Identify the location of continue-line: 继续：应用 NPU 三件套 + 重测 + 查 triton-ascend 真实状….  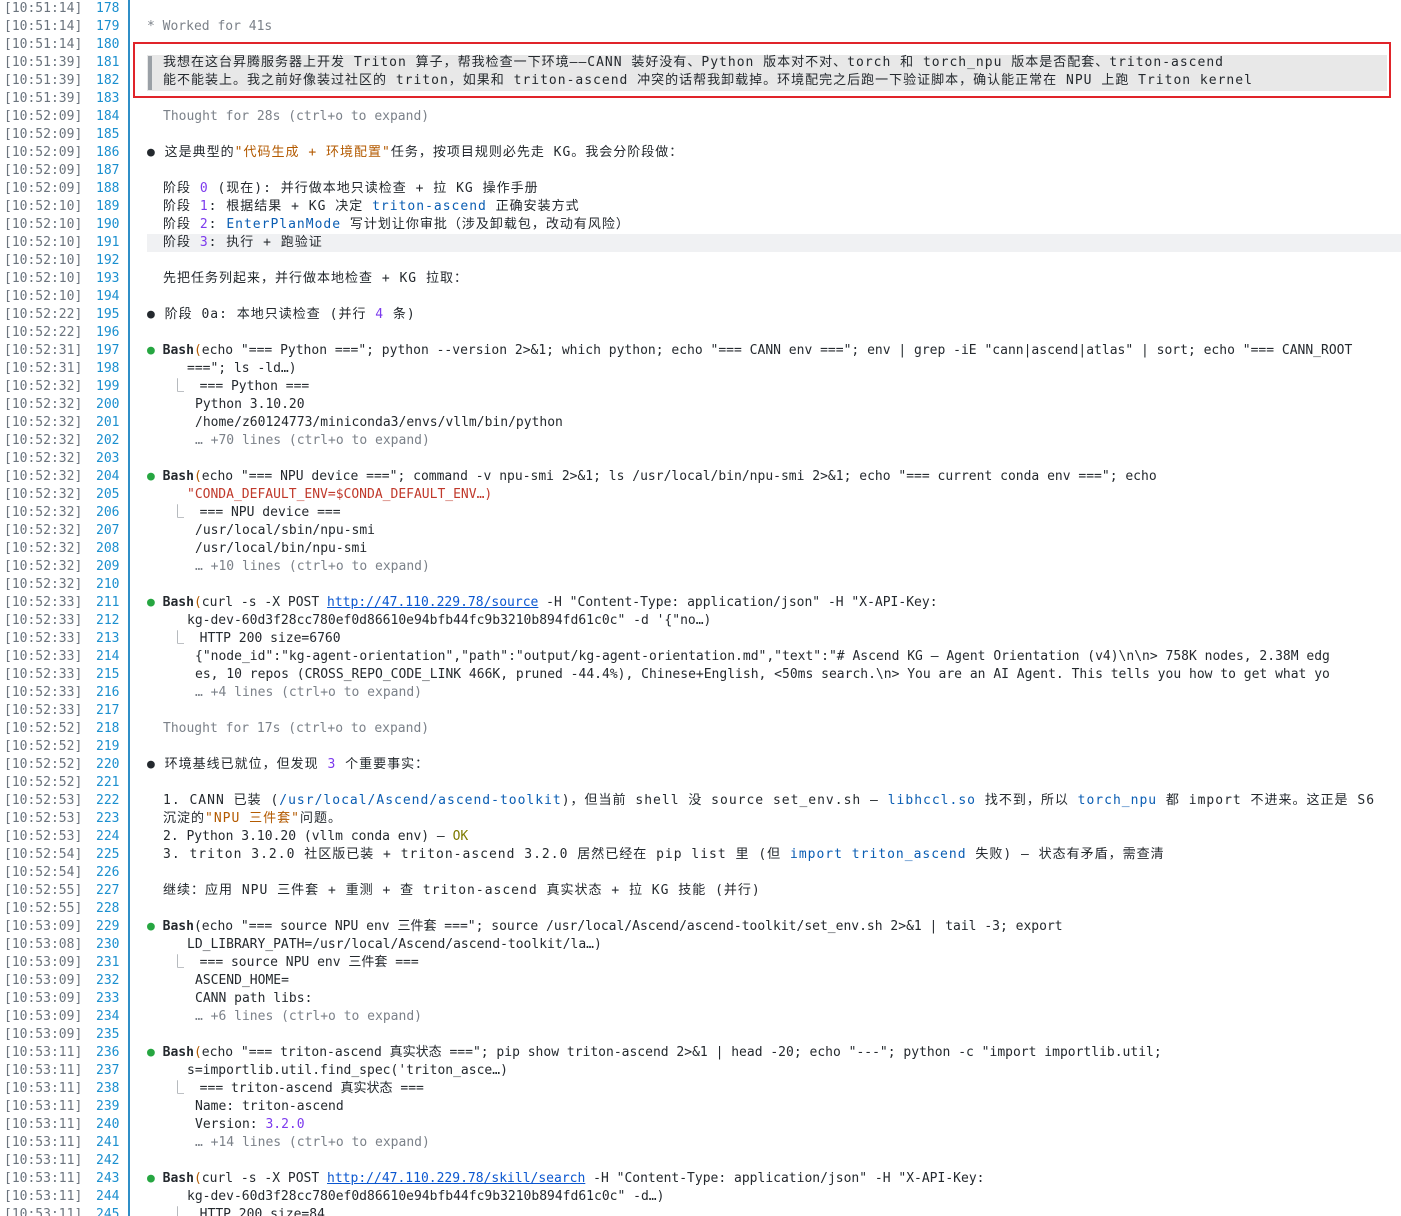
(462, 890).